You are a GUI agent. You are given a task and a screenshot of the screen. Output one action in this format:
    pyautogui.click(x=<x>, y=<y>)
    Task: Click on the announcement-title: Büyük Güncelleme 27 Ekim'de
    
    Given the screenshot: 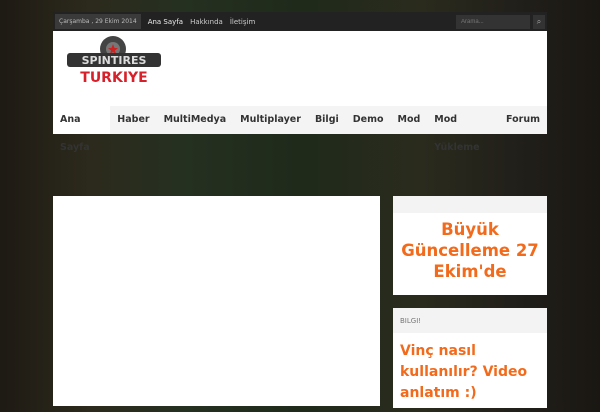 What is the action you would take?
    pyautogui.click(x=470, y=247)
    